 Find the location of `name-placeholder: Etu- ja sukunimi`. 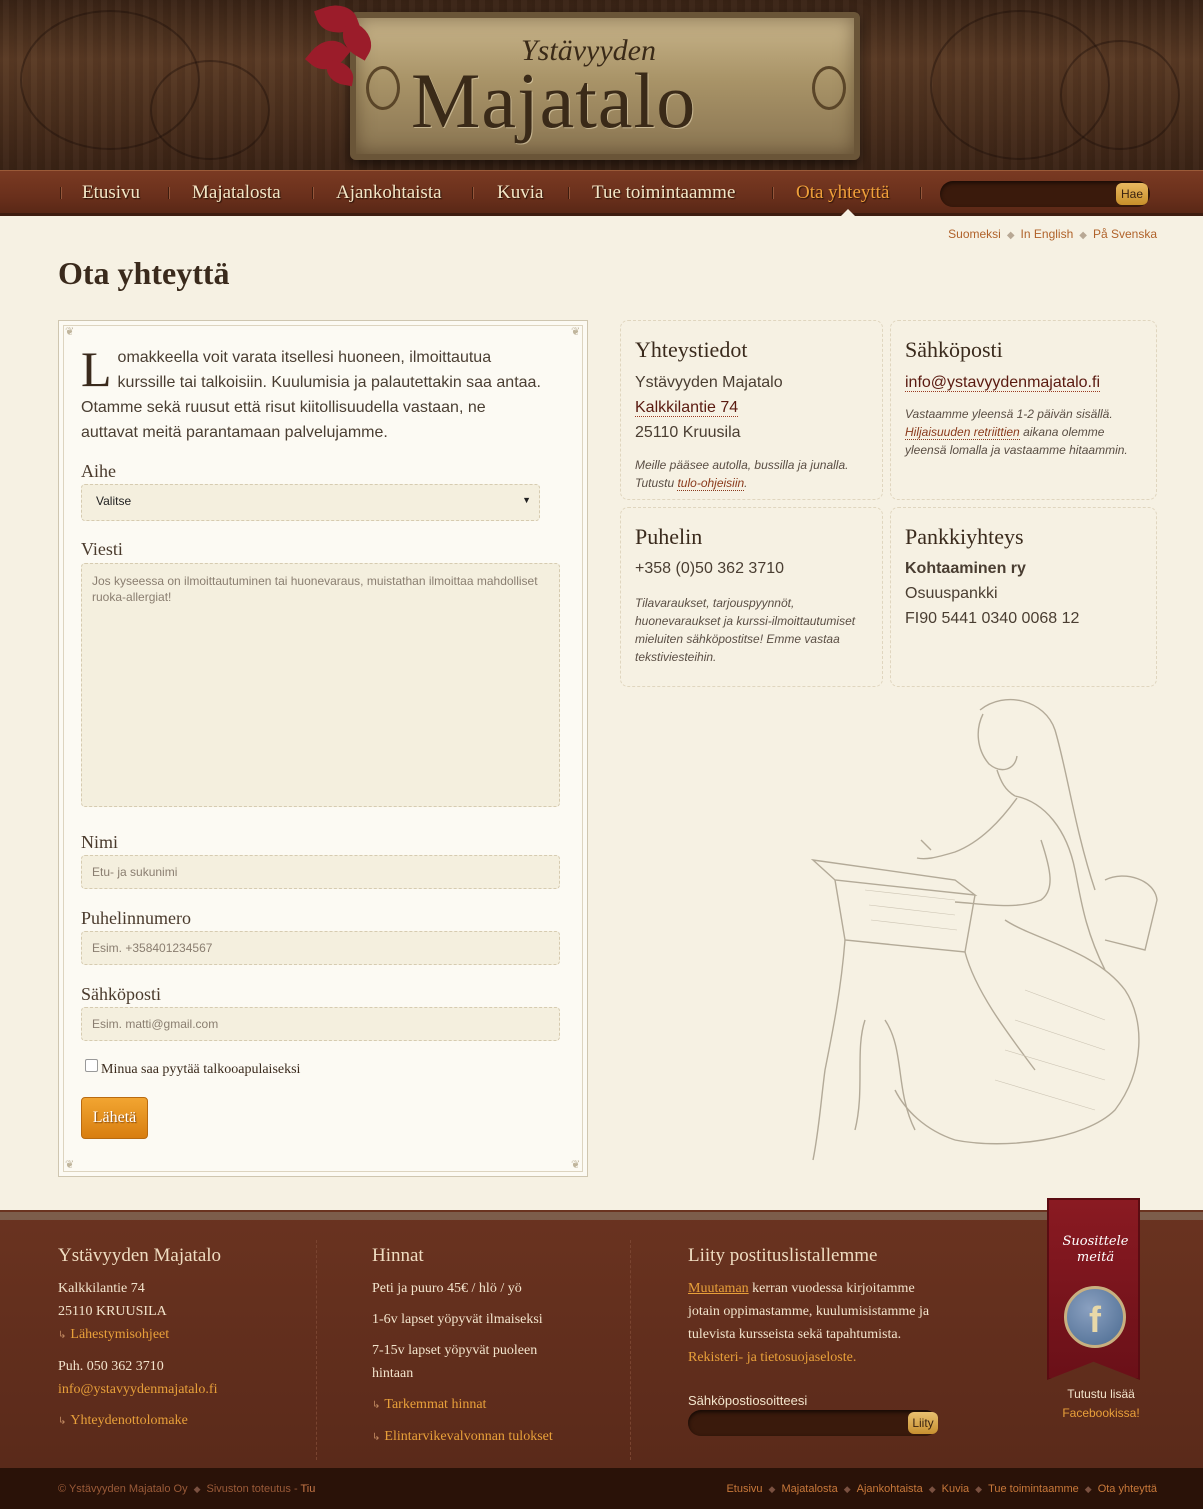

name-placeholder: Etu- ja sukunimi is located at coordinates (135, 872).